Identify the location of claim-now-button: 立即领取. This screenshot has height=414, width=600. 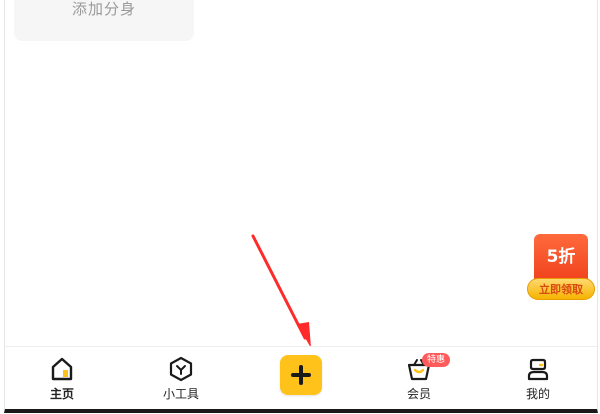
(561, 289).